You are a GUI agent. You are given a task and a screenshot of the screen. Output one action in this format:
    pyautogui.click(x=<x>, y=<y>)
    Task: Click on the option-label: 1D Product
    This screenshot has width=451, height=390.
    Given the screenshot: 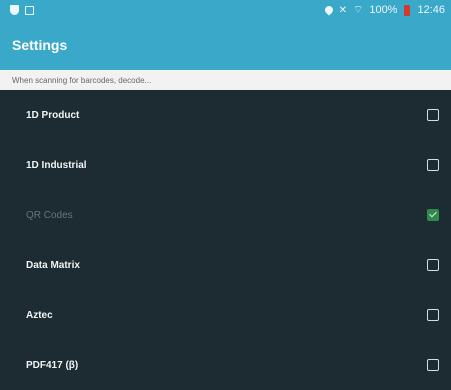 What is the action you would take?
    pyautogui.click(x=53, y=115)
    